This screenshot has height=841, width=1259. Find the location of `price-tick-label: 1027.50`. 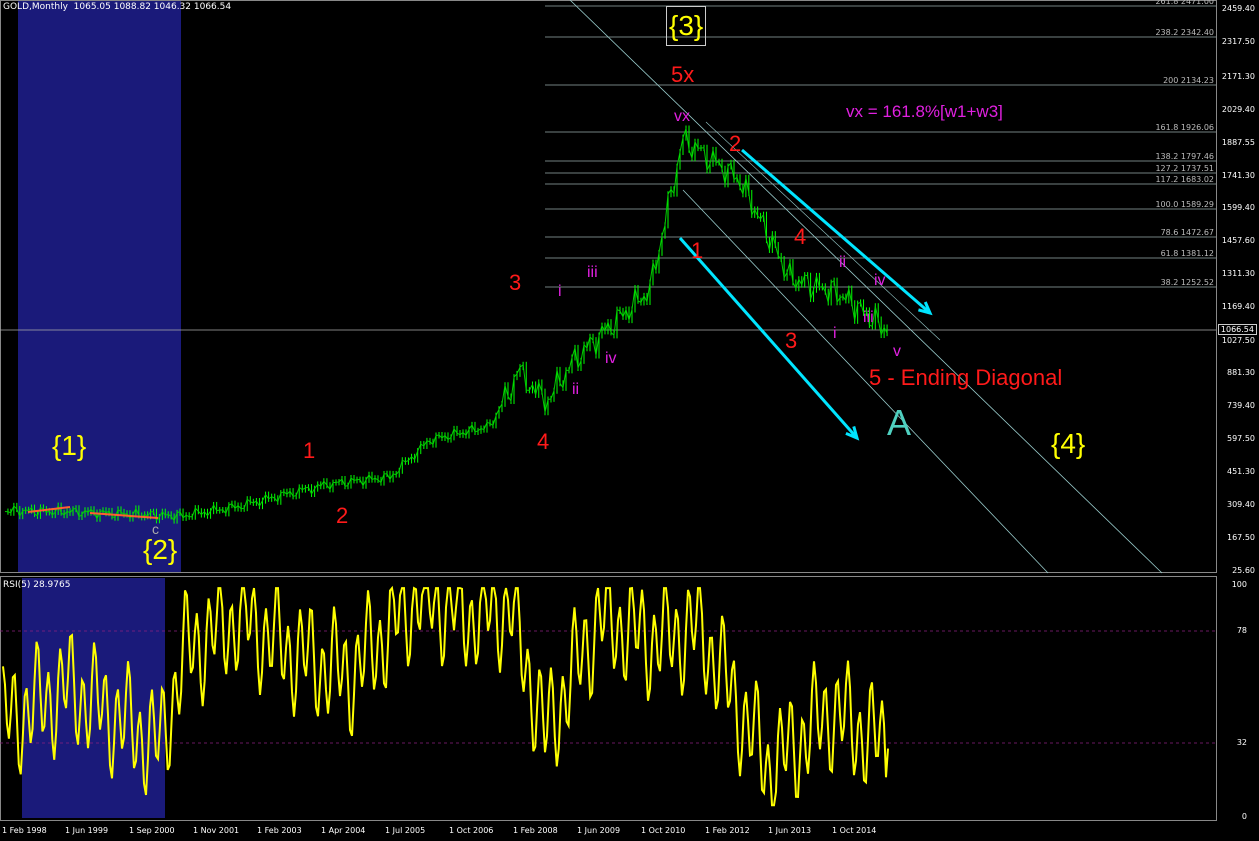

price-tick-label: 1027.50 is located at coordinates (1238, 340).